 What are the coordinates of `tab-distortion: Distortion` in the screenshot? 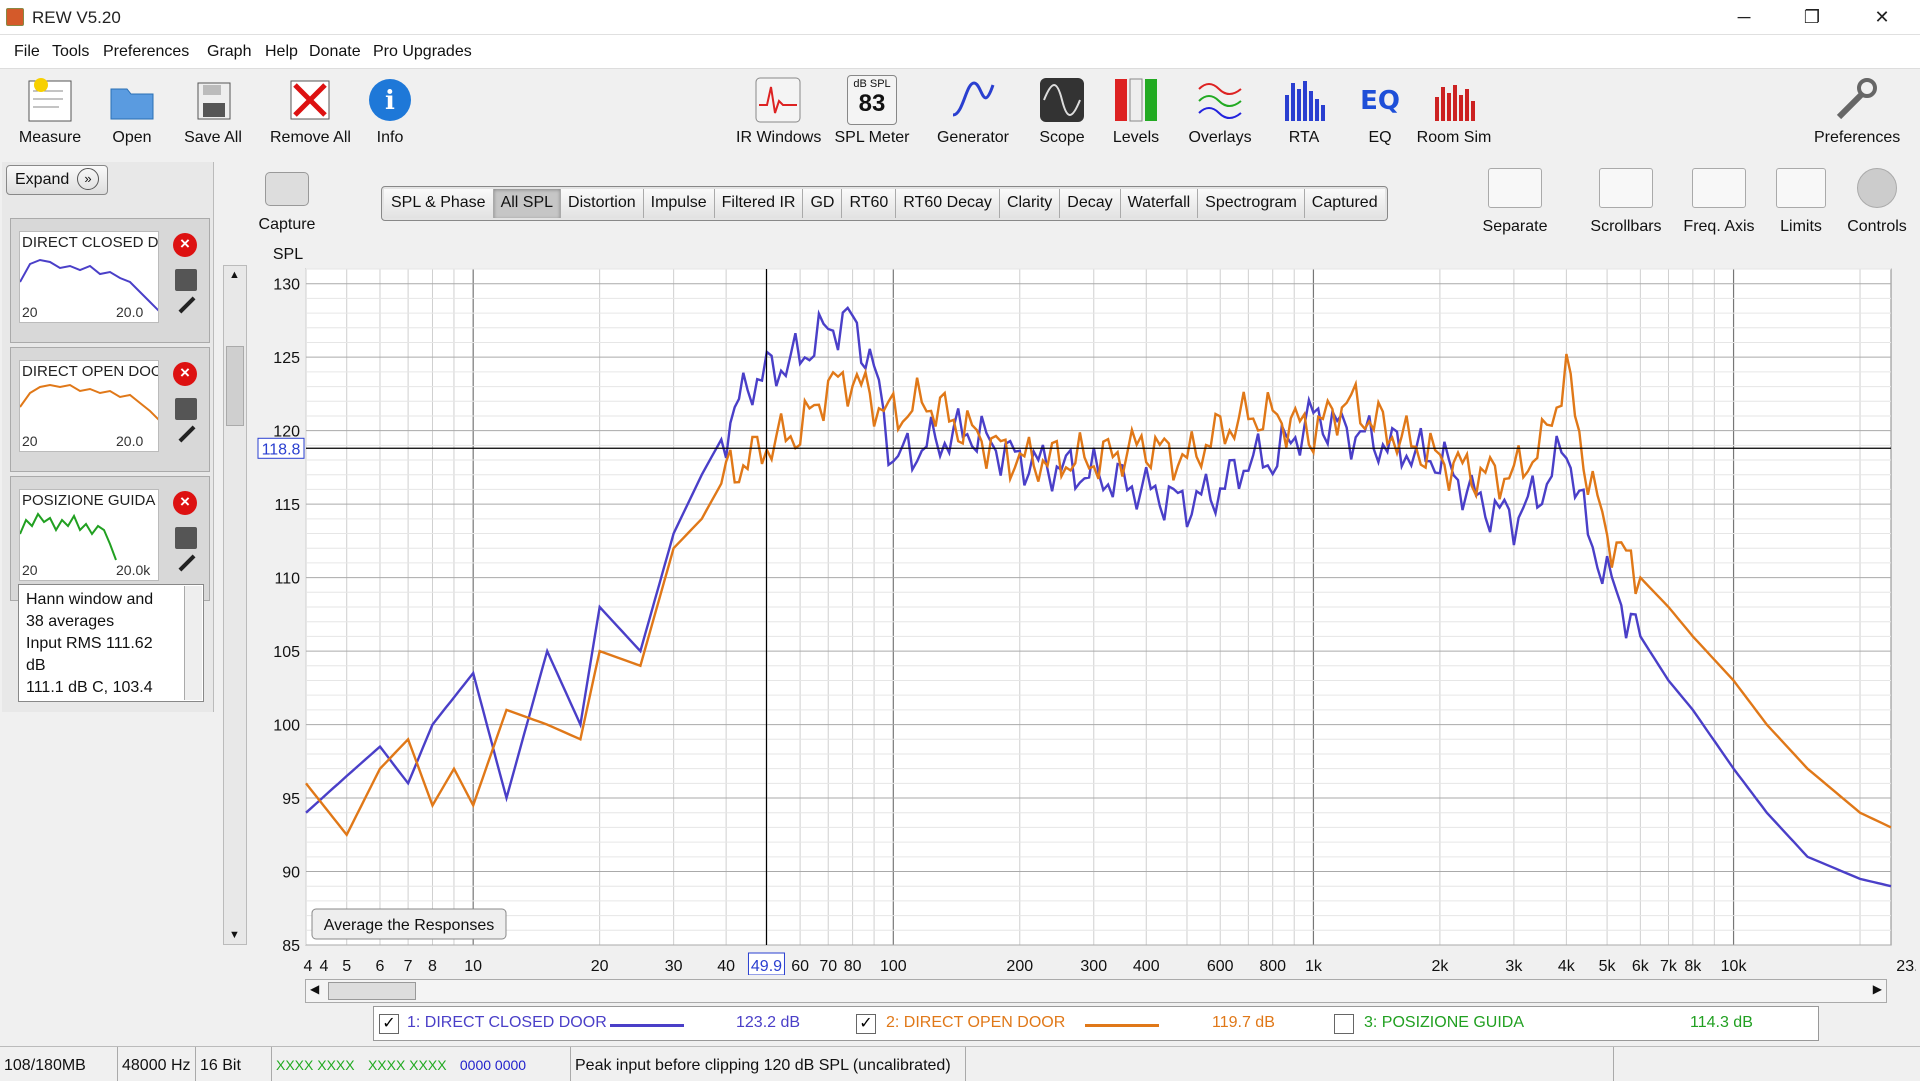 It's located at (602, 203).